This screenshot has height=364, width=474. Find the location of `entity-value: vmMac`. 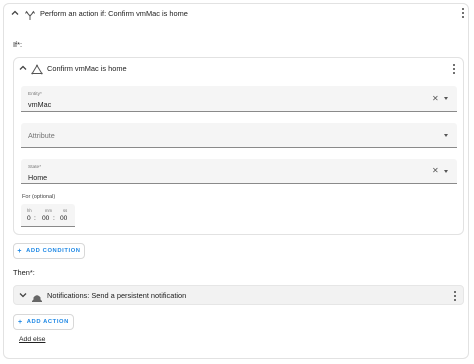

entity-value: vmMac is located at coordinates (39, 104).